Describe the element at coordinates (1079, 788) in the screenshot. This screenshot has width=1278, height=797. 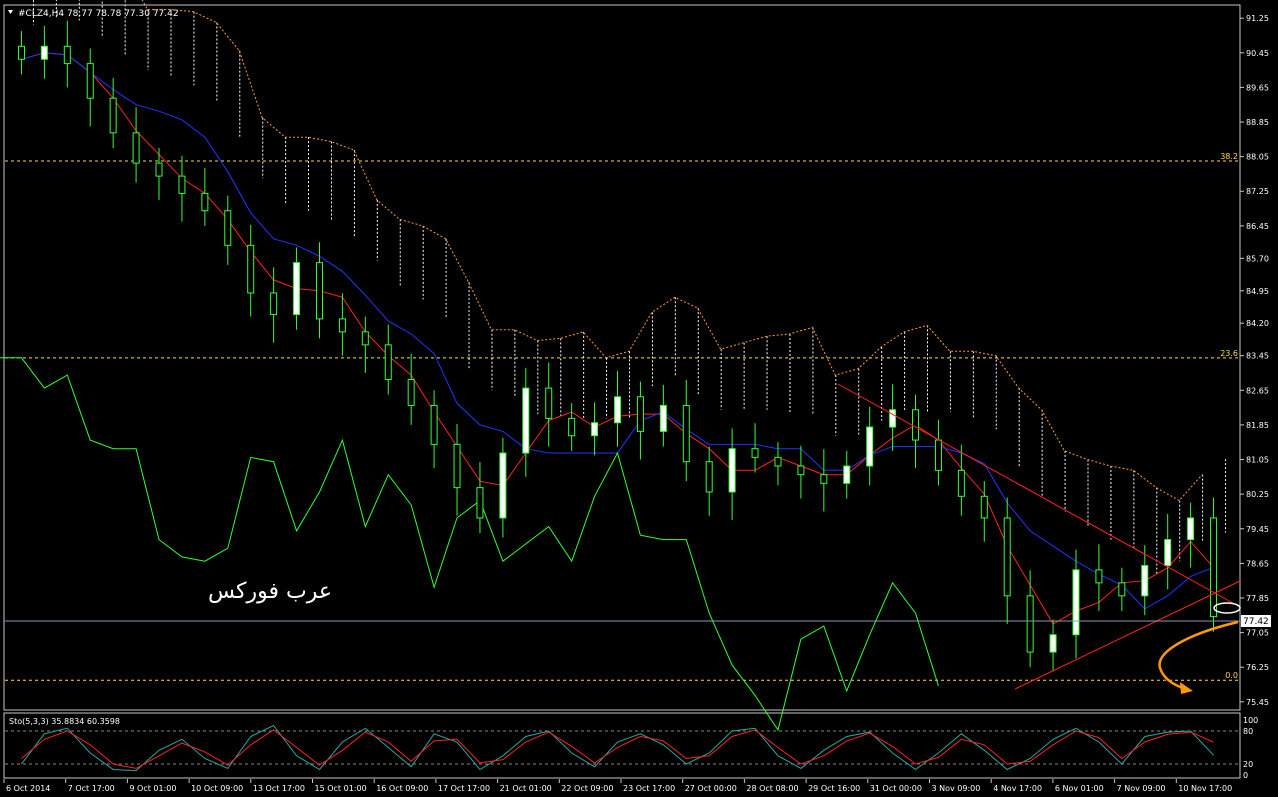
I see `time-tick-label: 6 Nov 01:00` at that location.